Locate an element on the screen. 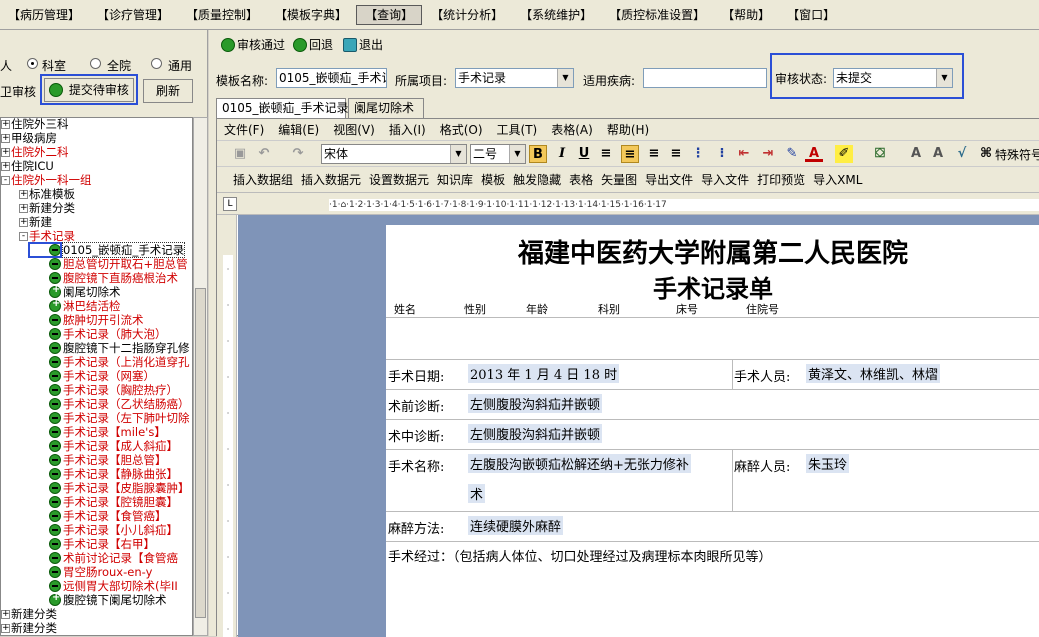 The width and height of the screenshot is (1039, 637). insert-toolbar-button: 插入数据组 is located at coordinates (263, 179).